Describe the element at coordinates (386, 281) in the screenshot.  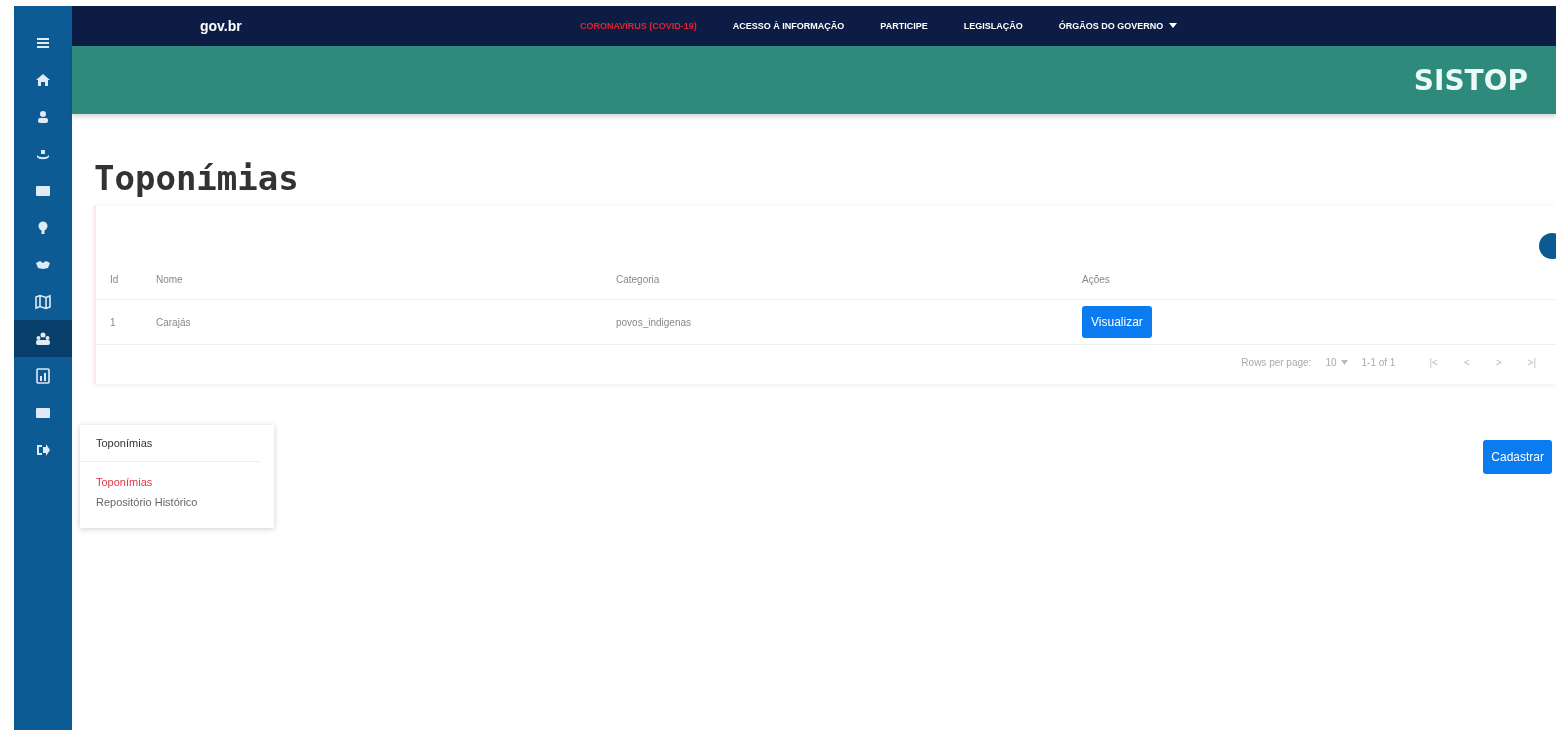
I see `column-header: Nome` at that location.